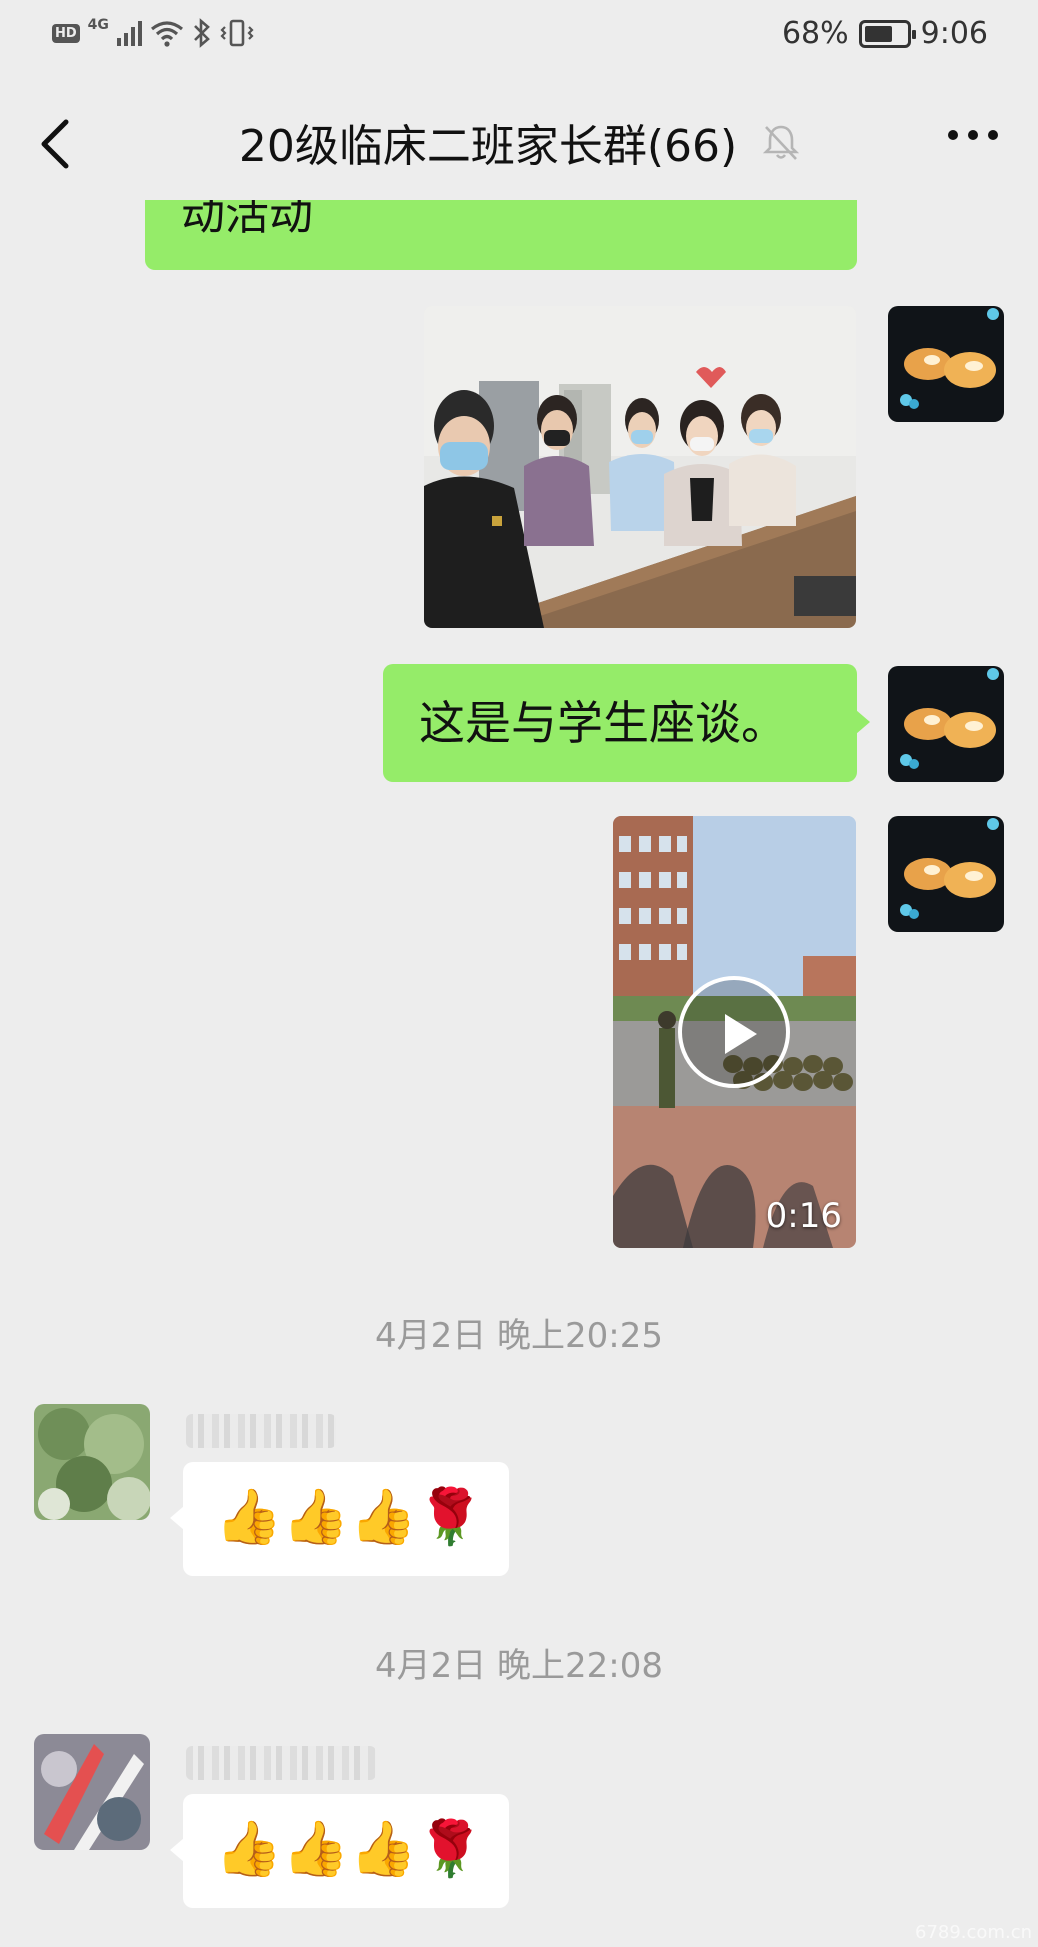 This screenshot has height=1947, width=1038. Describe the element at coordinates (815, 33) in the screenshot. I see `battery-percent: 68%` at that location.